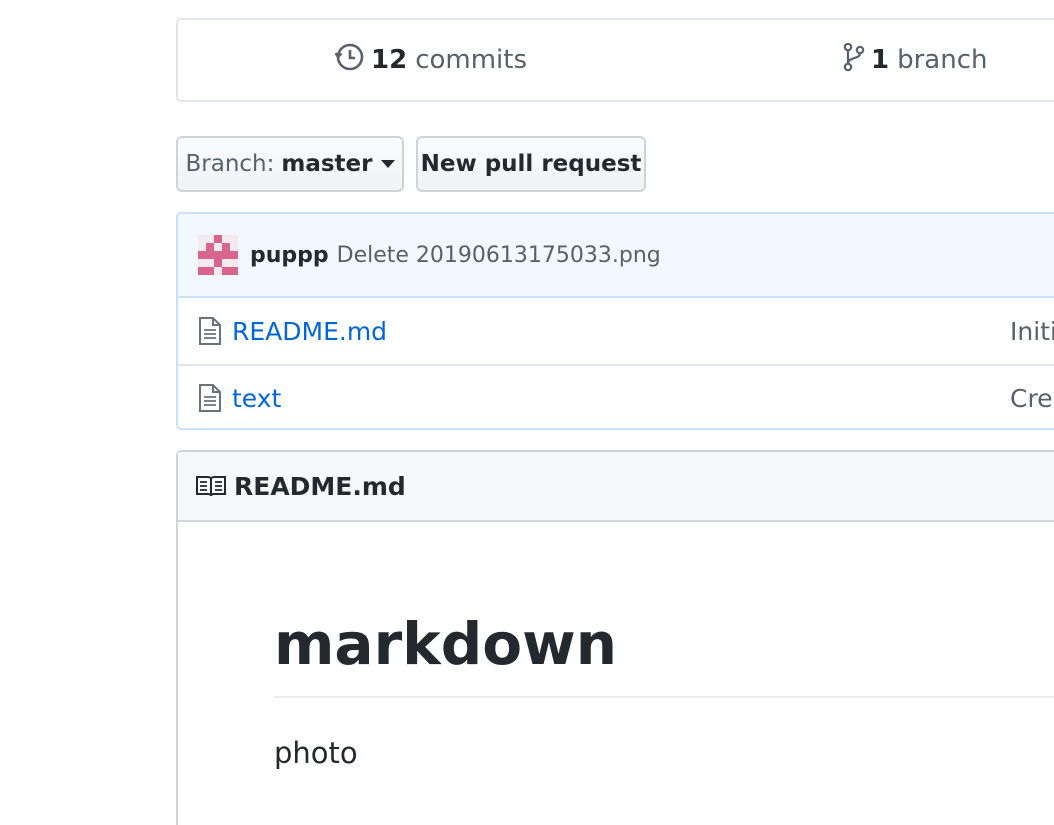 This screenshot has height=825, width=1054. What do you see at coordinates (499, 255) in the screenshot?
I see `commit-message: Delete 20190613175033.png` at bounding box center [499, 255].